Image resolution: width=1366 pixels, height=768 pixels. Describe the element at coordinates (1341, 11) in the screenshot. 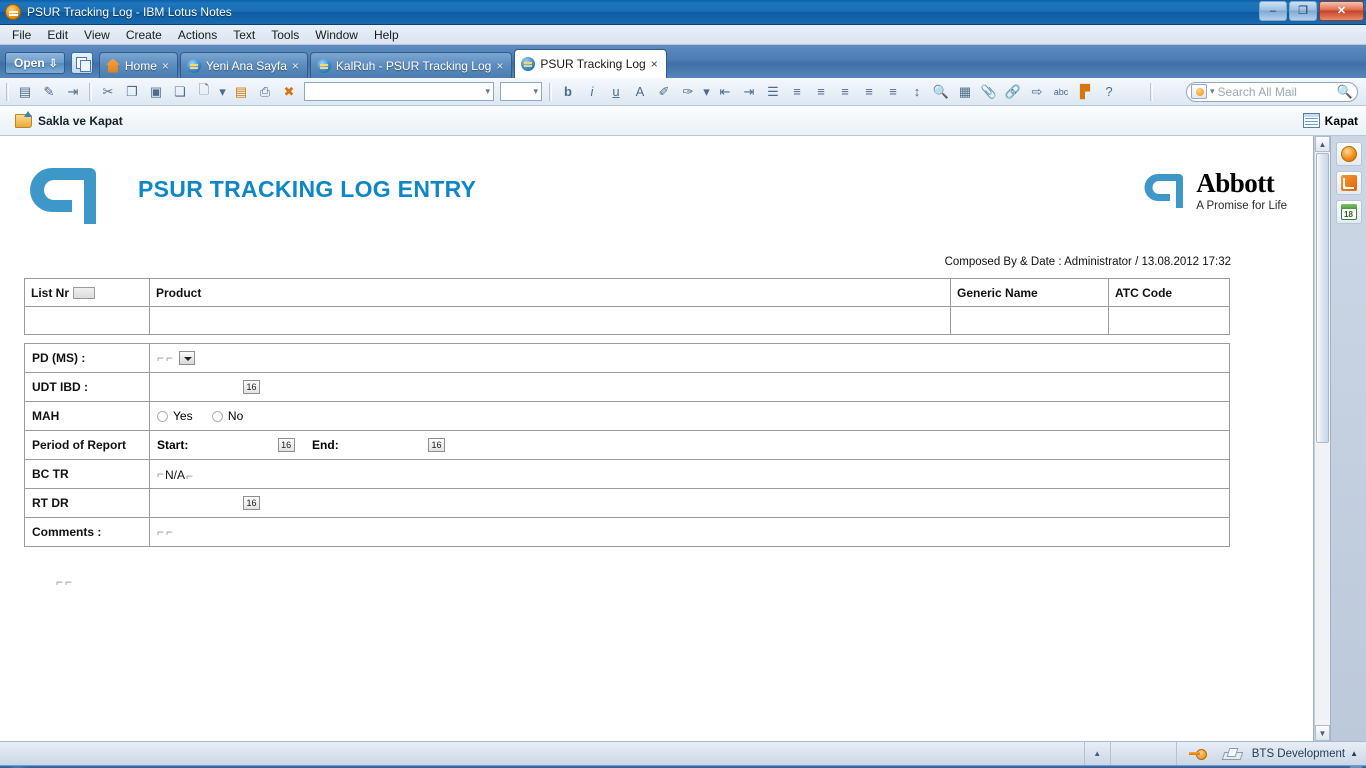

I see `close-button: ✕` at that location.